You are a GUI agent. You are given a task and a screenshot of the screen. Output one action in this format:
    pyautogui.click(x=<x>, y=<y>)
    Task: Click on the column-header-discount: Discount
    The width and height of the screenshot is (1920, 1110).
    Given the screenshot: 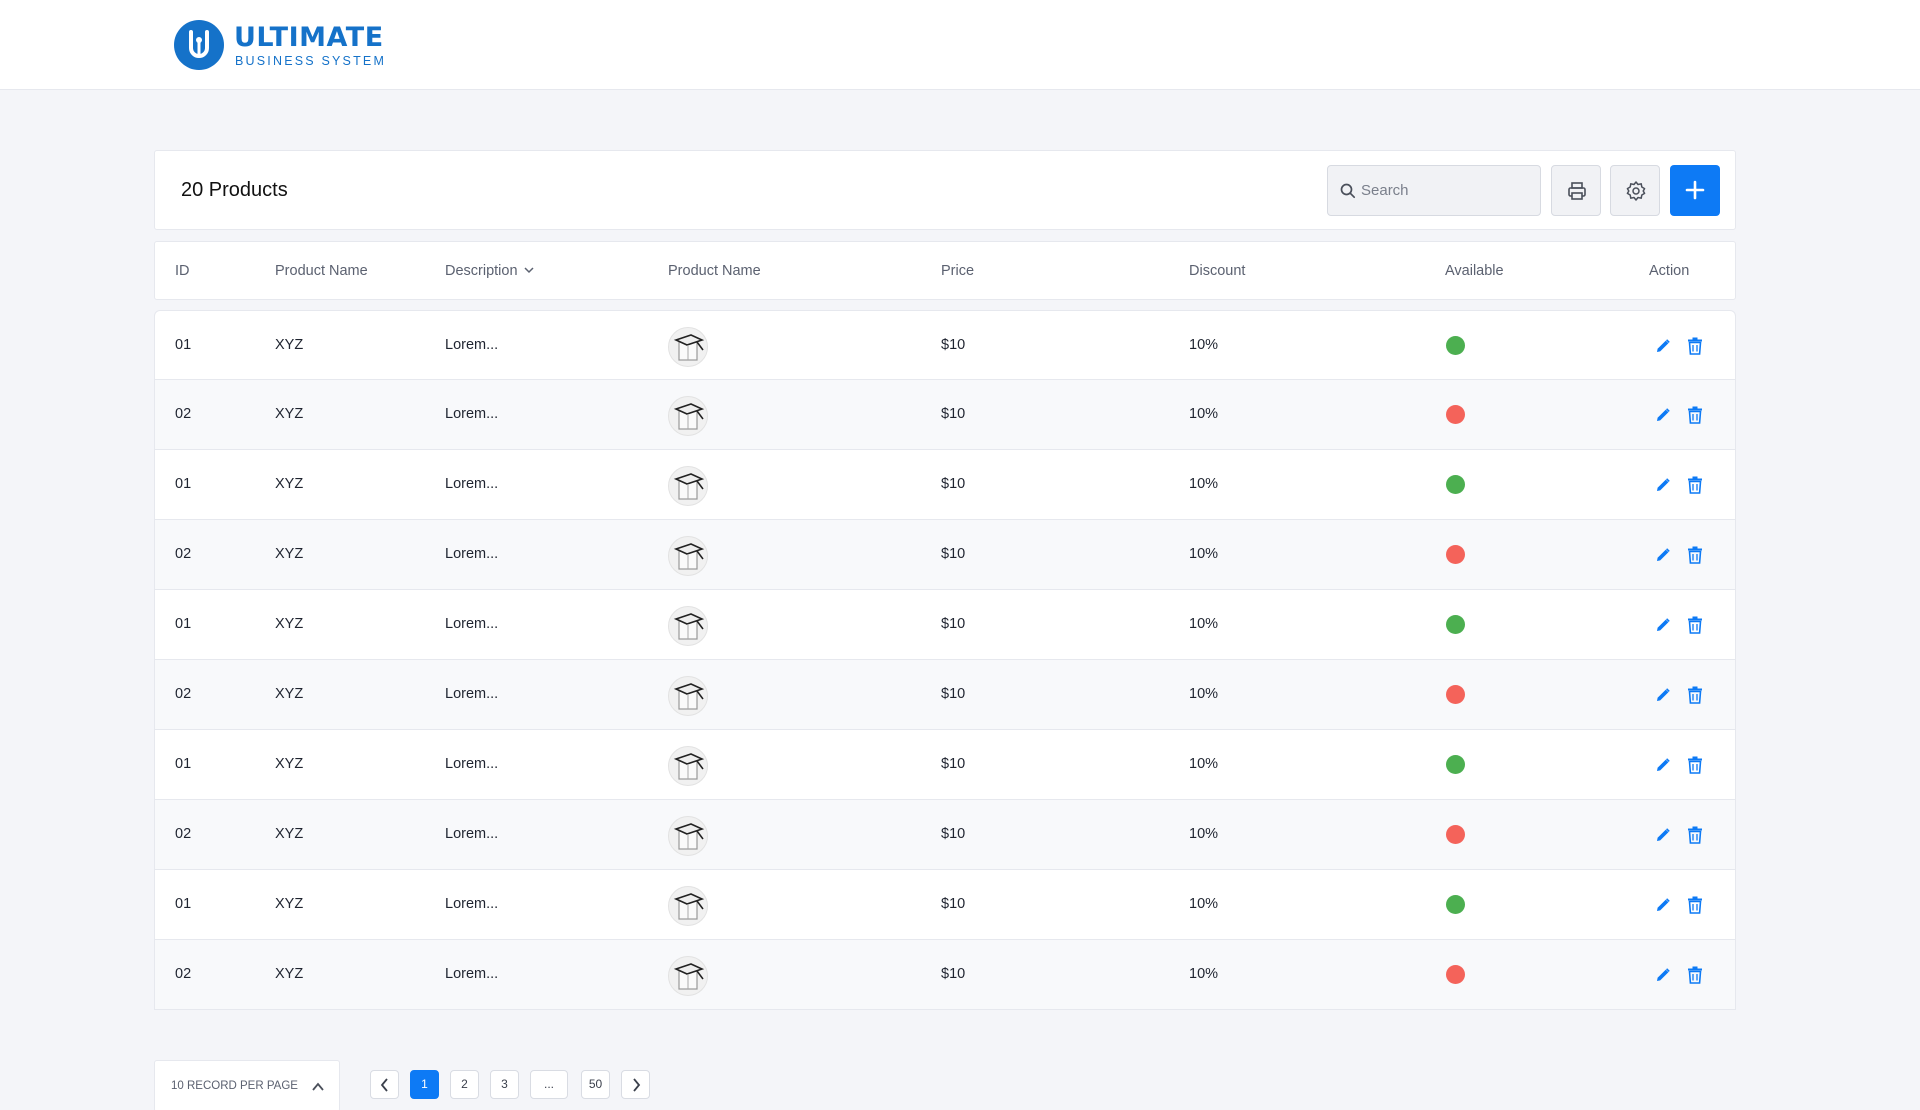 What is the action you would take?
    pyautogui.click(x=1217, y=271)
    